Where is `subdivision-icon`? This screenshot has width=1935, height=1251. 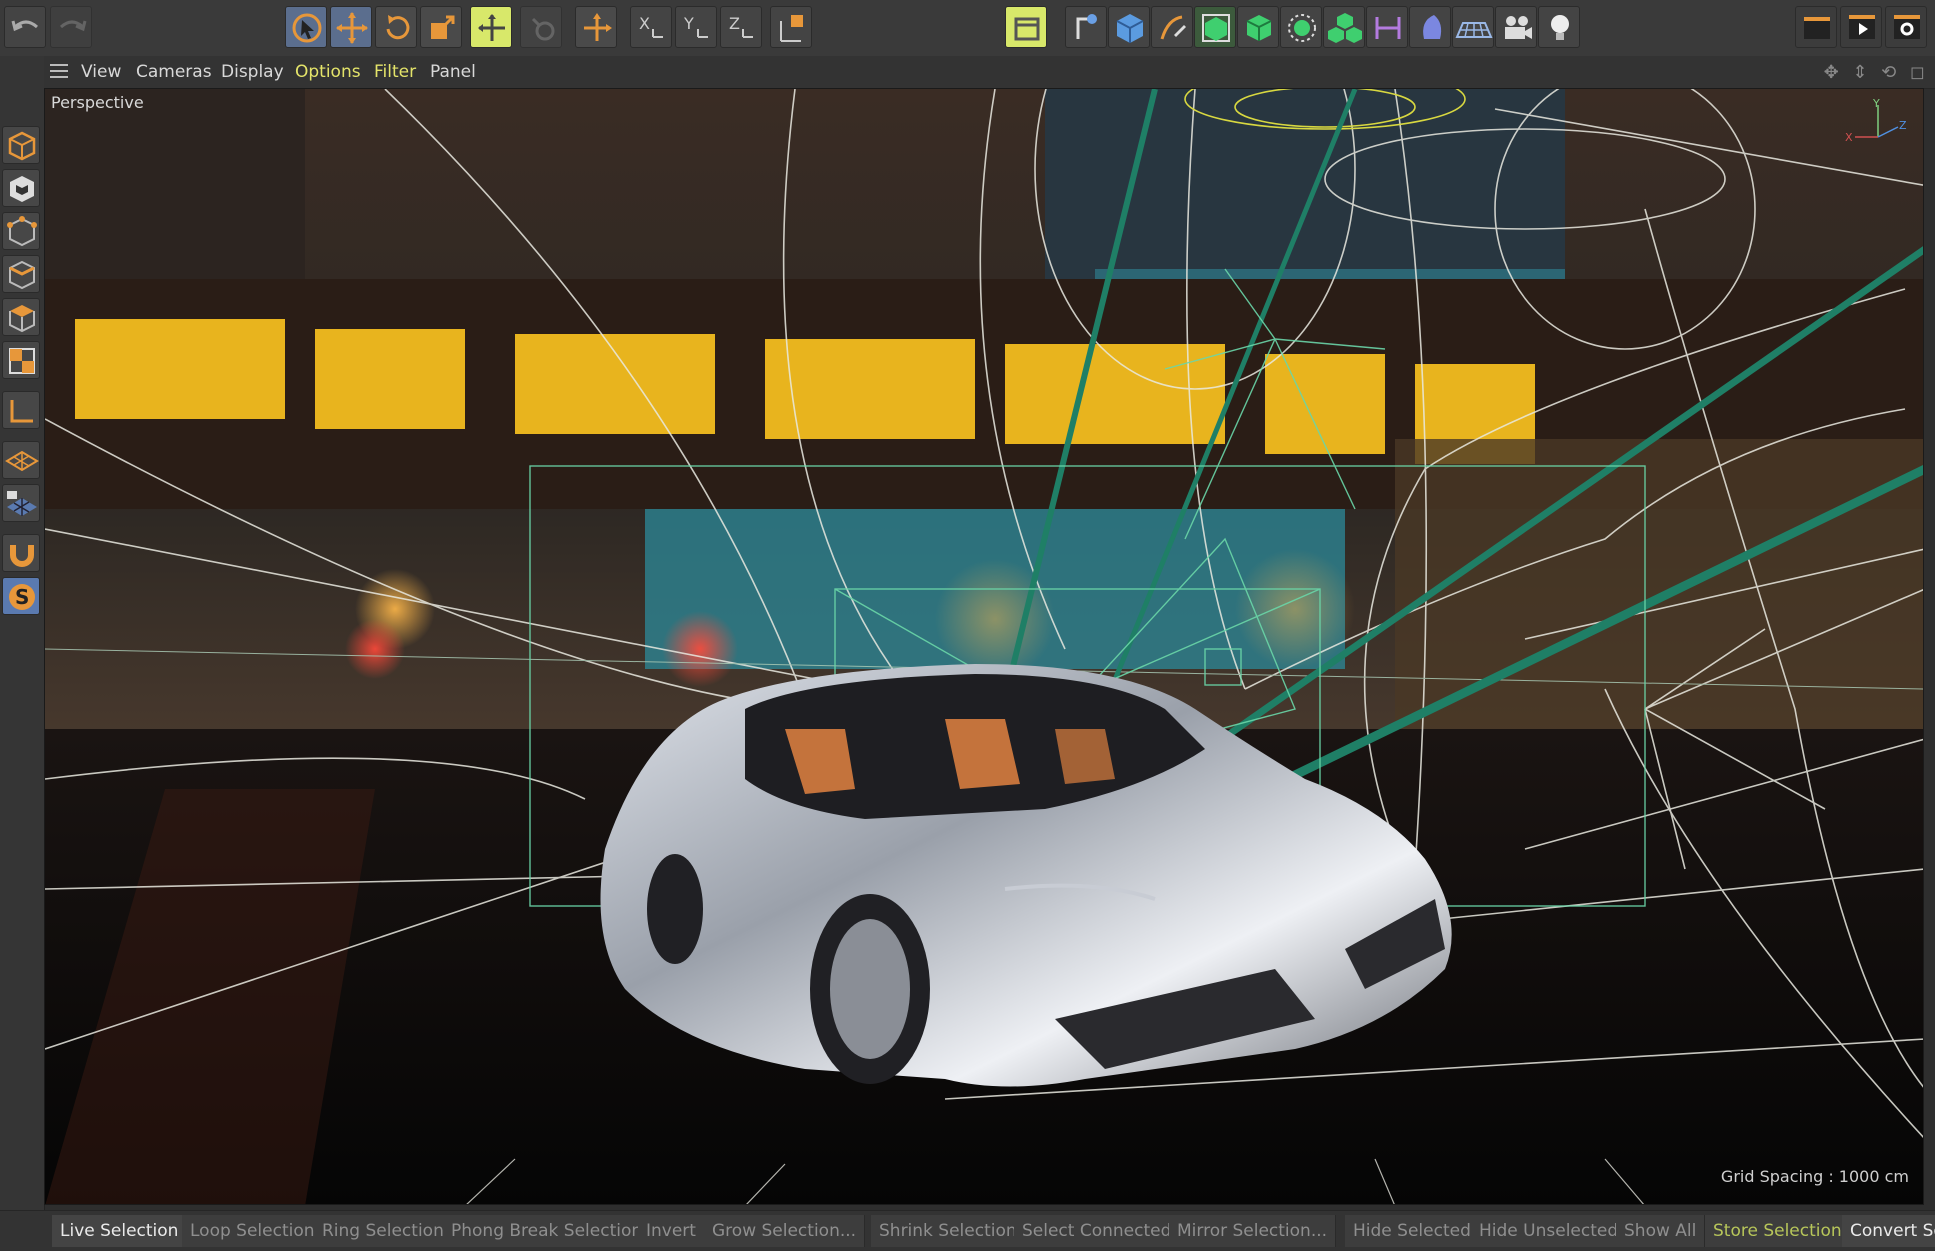 subdivision-icon is located at coordinates (1216, 28).